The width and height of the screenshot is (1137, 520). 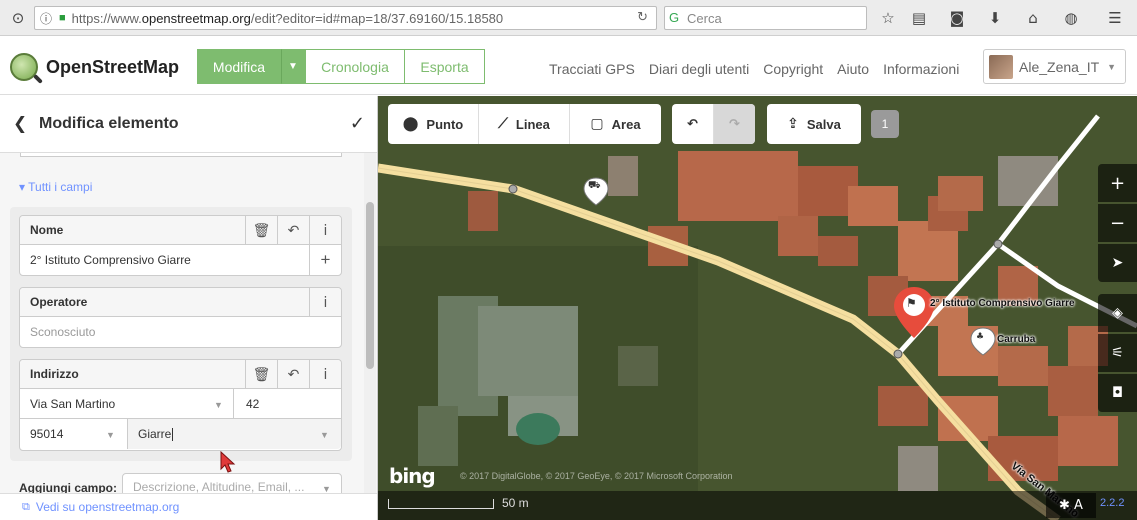 I want to click on address-row-1: Via San Martino ▼ 42, so click(x=180, y=404).